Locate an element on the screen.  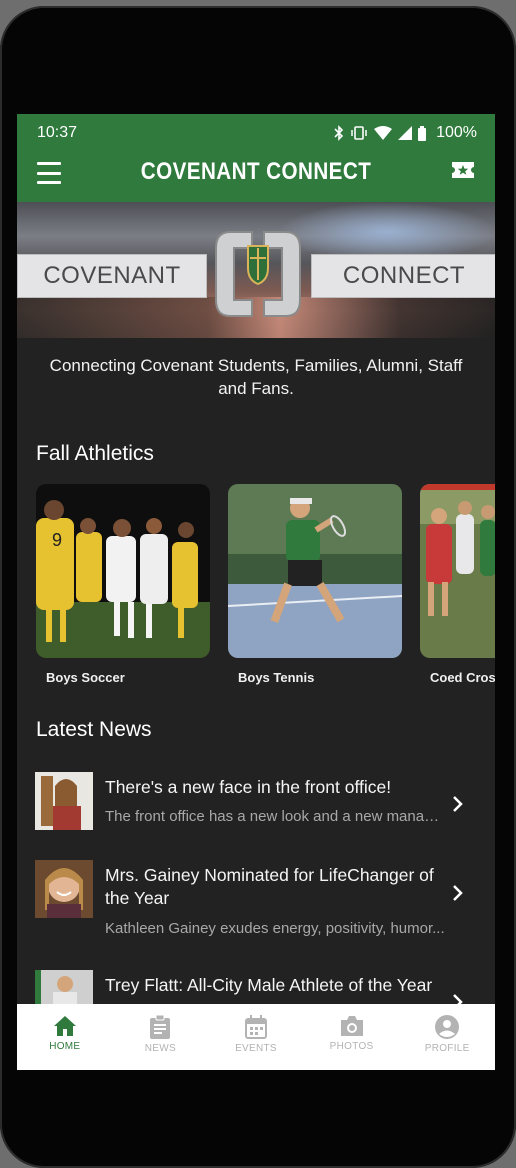
card-label: Boys Tennis is located at coordinates (276, 677).